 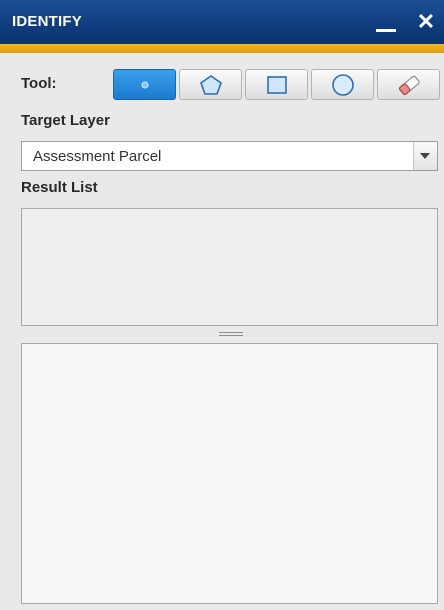 I want to click on eraser-tool-button, so click(x=408, y=84).